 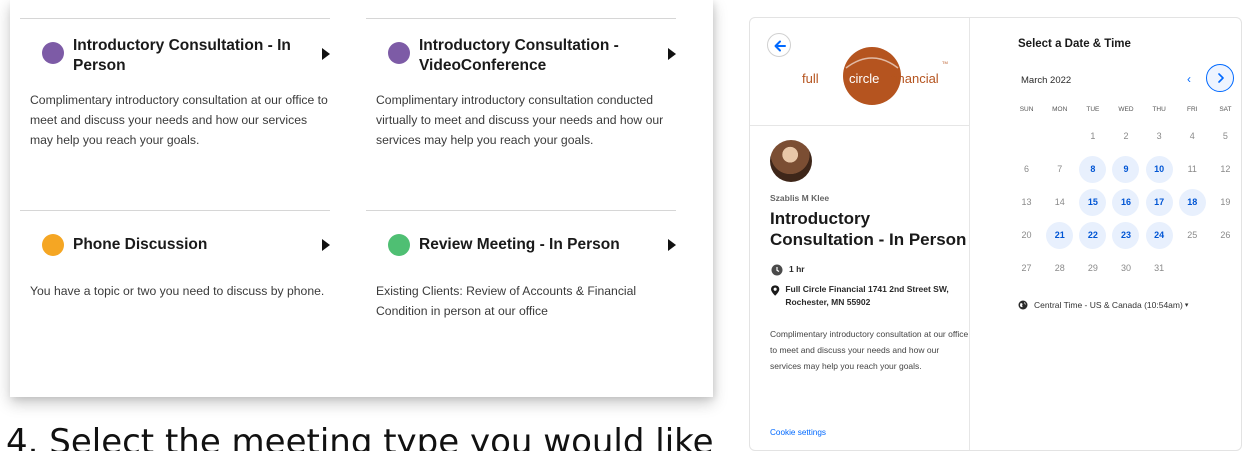 What do you see at coordinates (1192, 235) in the screenshot?
I see `calendar-date: 25` at bounding box center [1192, 235].